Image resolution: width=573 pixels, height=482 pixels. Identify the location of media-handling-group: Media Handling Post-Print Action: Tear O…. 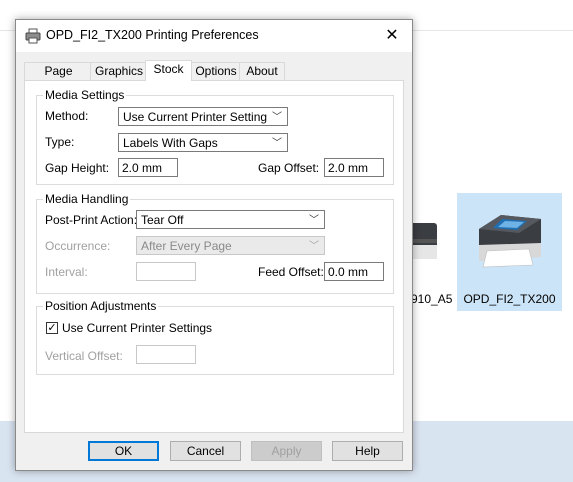
(215, 243).